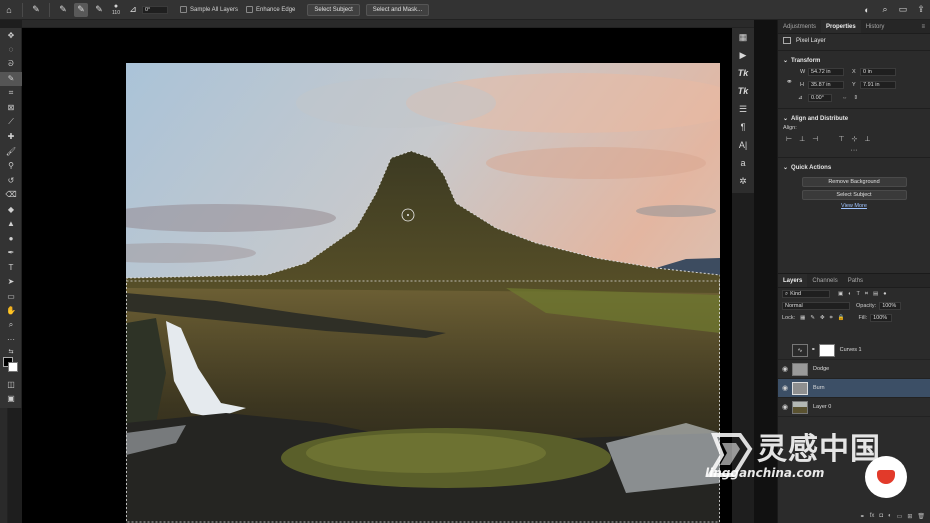 Image resolution: width=930 pixels, height=523 pixels. I want to click on color-swatches, so click(11, 366).